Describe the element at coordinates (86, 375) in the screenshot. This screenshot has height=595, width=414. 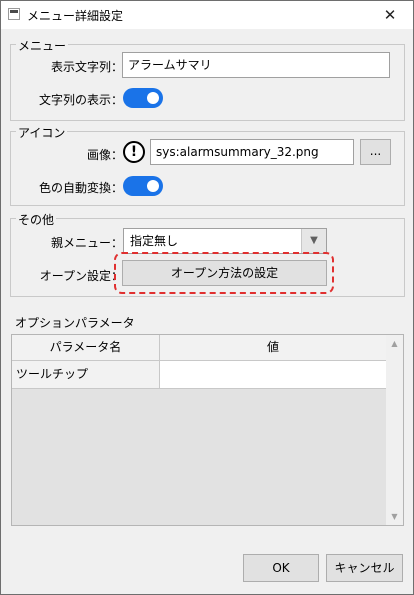
I see `table-row-name: ツールチップ` at that location.